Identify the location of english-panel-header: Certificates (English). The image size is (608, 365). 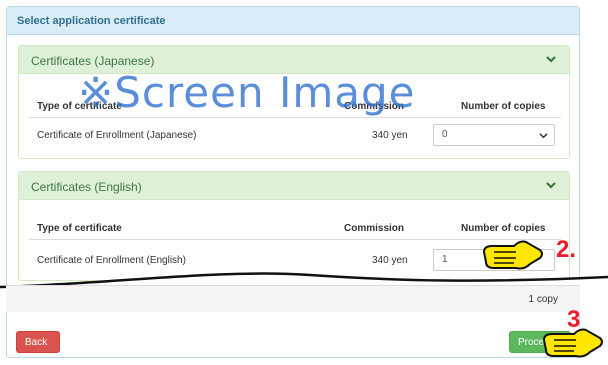
(294, 186).